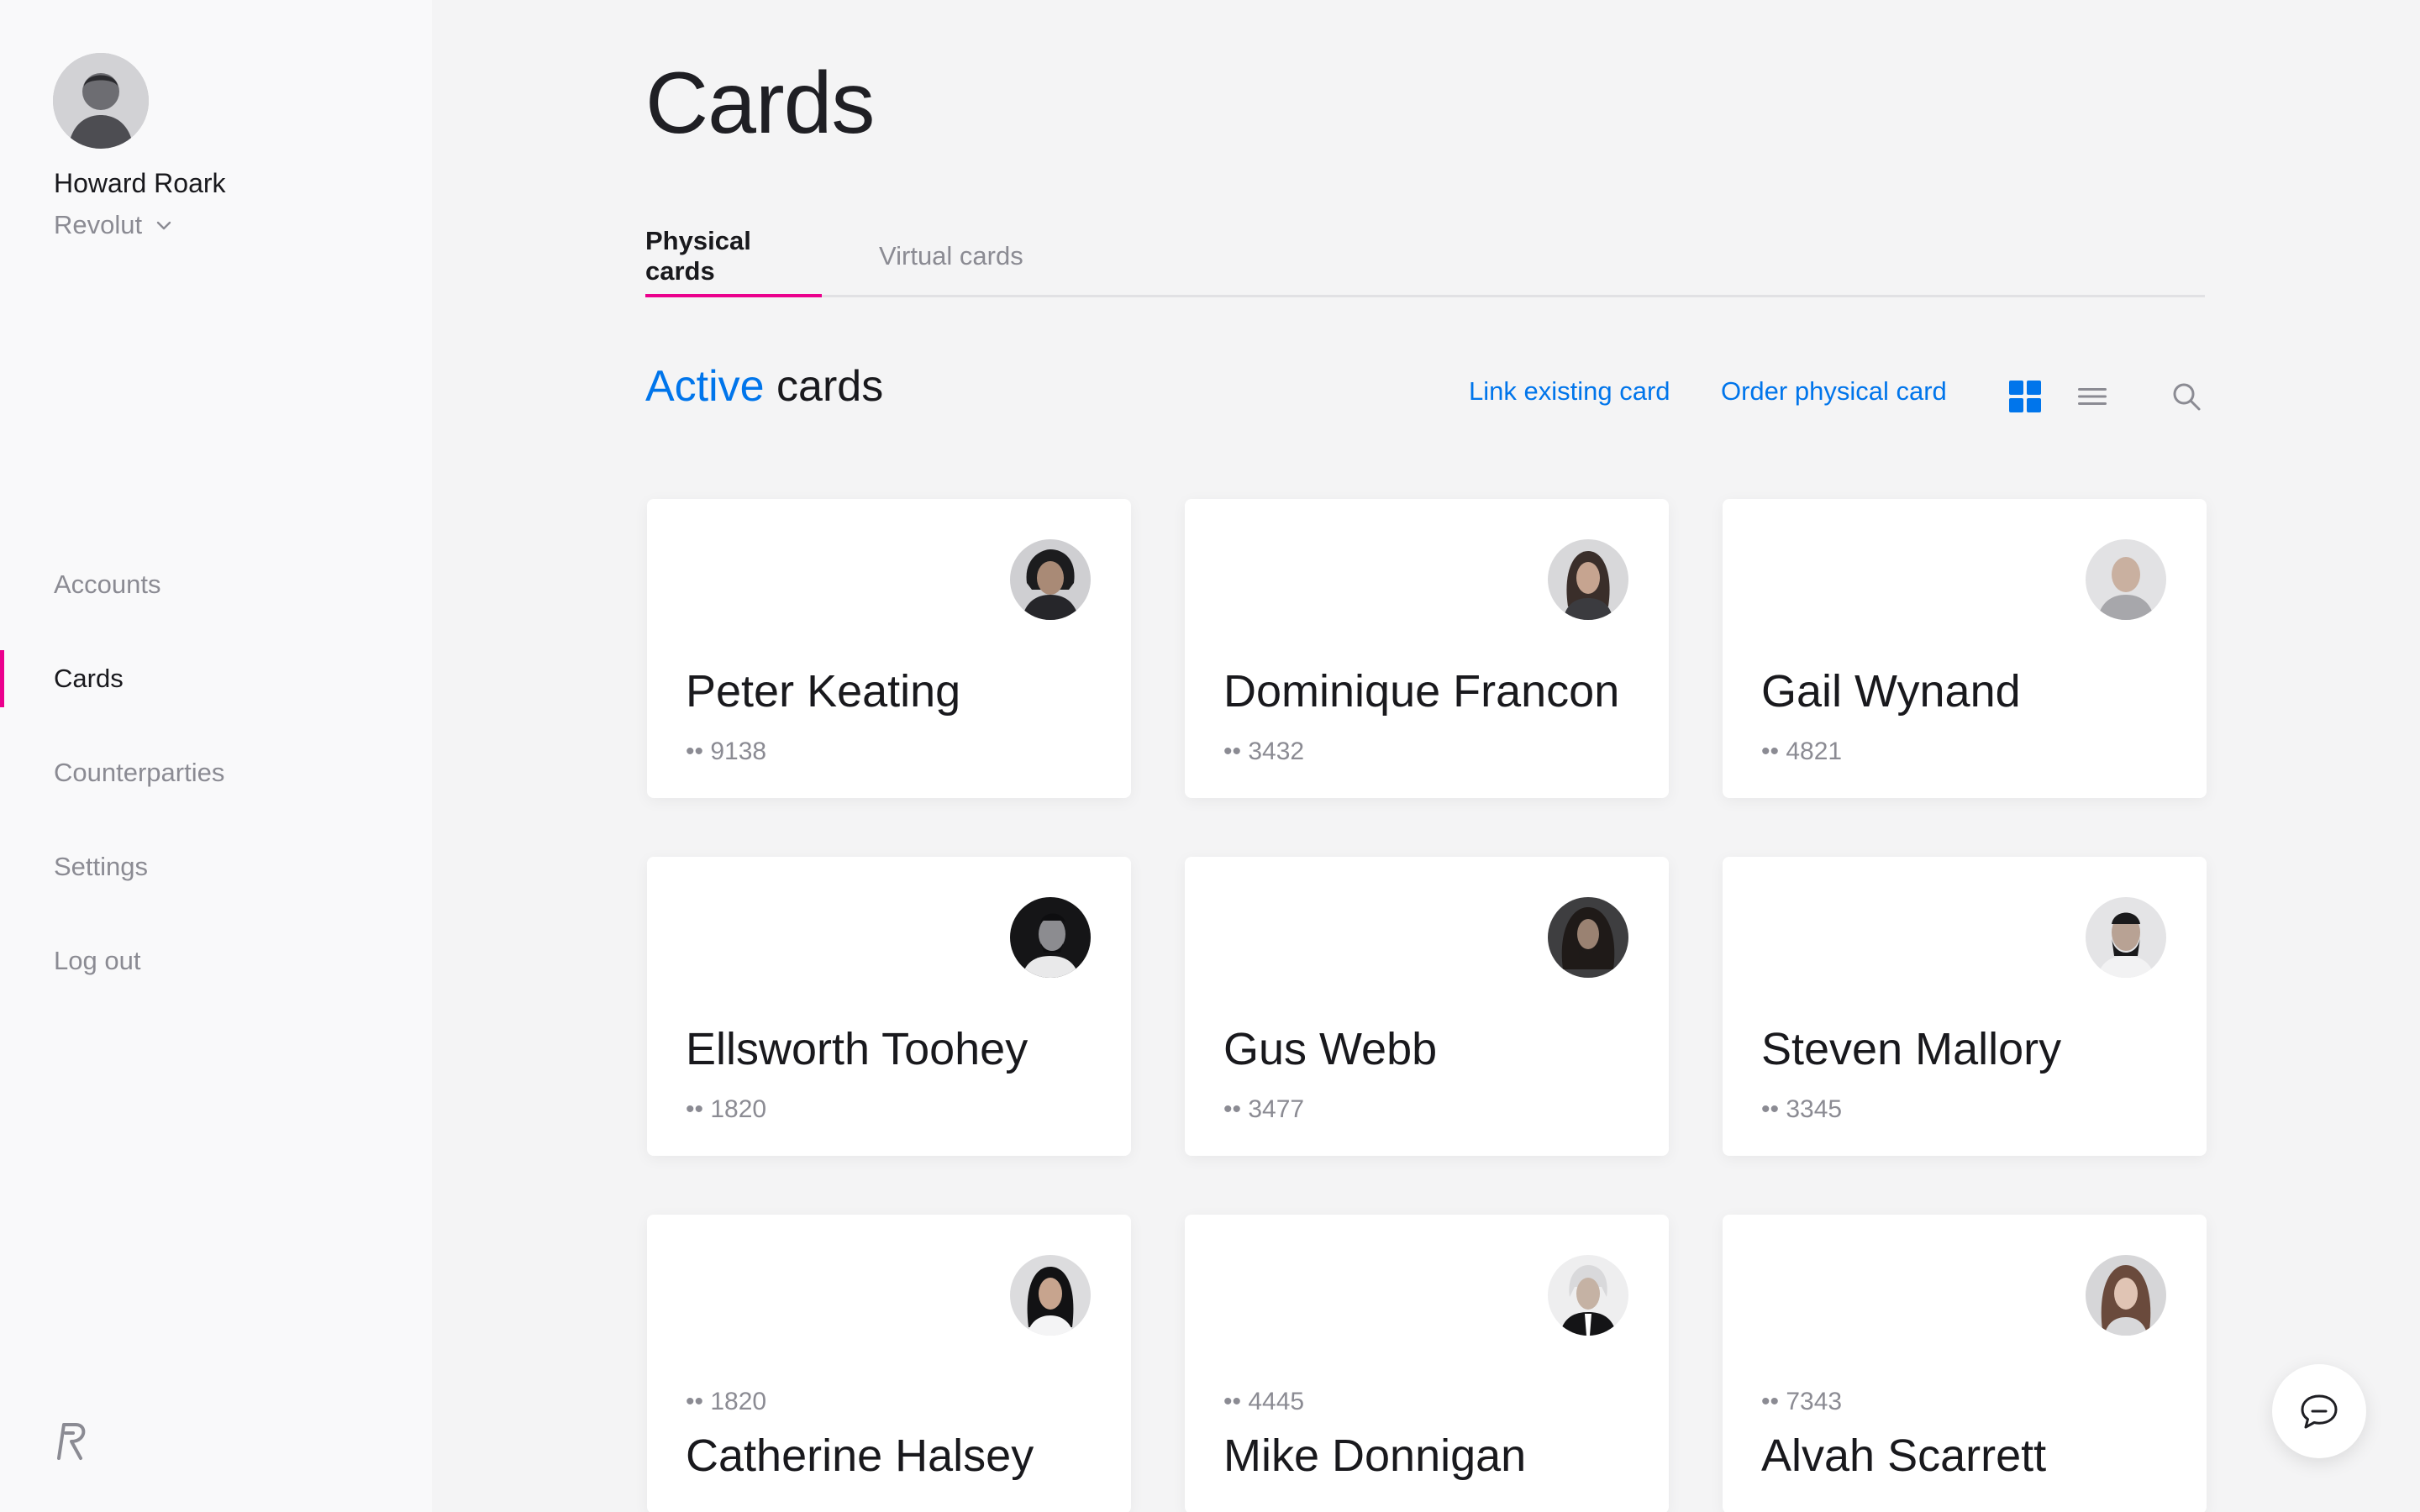 This screenshot has height=1512, width=2420. What do you see at coordinates (1965, 1006) in the screenshot?
I see `card-tile: Steven Mallory •• 3345` at bounding box center [1965, 1006].